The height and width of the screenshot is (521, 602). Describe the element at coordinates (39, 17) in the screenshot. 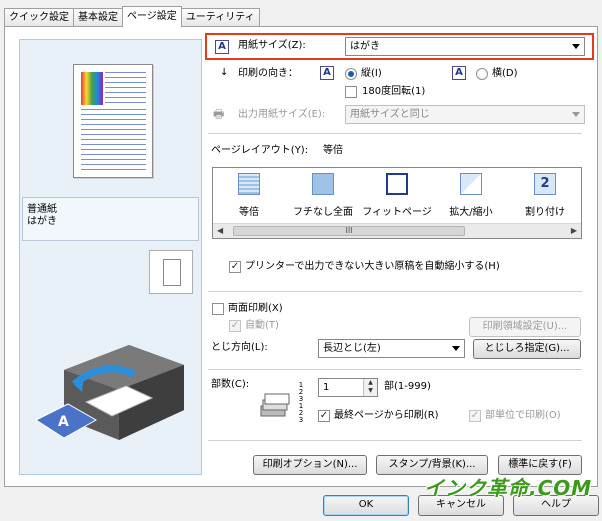

I see `tab-quick-setup: クイック設定` at that location.